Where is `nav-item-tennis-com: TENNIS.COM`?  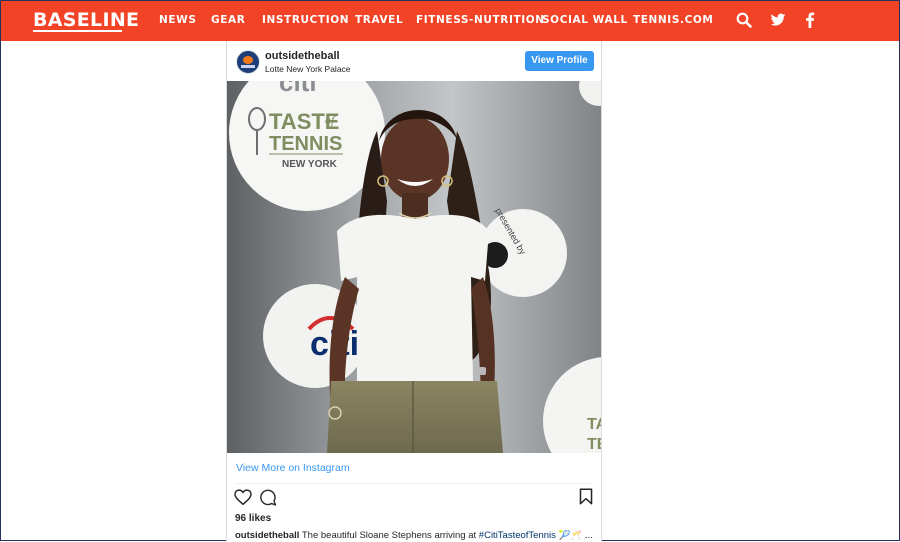 nav-item-tennis-com: TENNIS.COM is located at coordinates (673, 20).